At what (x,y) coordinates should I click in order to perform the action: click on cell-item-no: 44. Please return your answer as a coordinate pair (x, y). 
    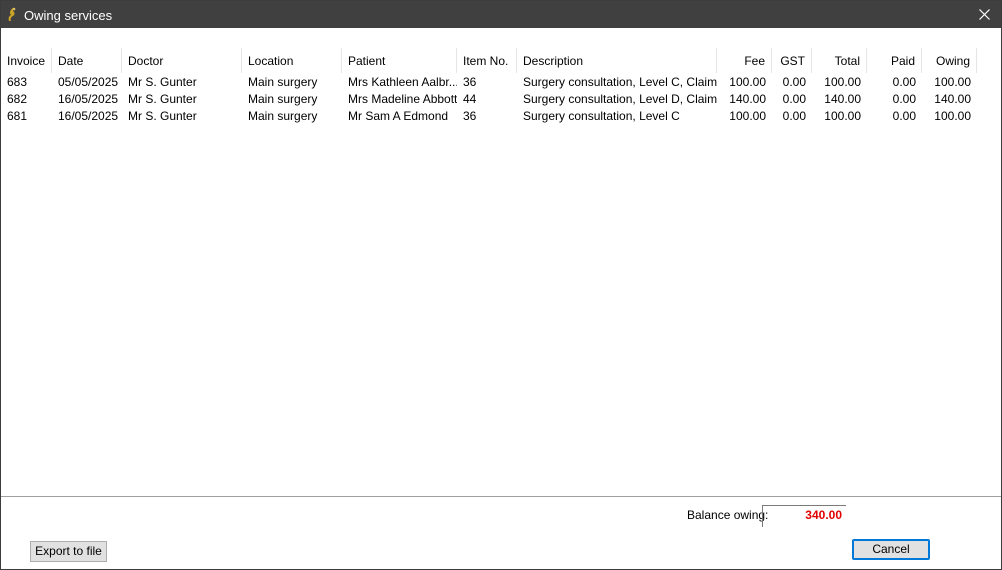
    Looking at the image, I should click on (470, 99).